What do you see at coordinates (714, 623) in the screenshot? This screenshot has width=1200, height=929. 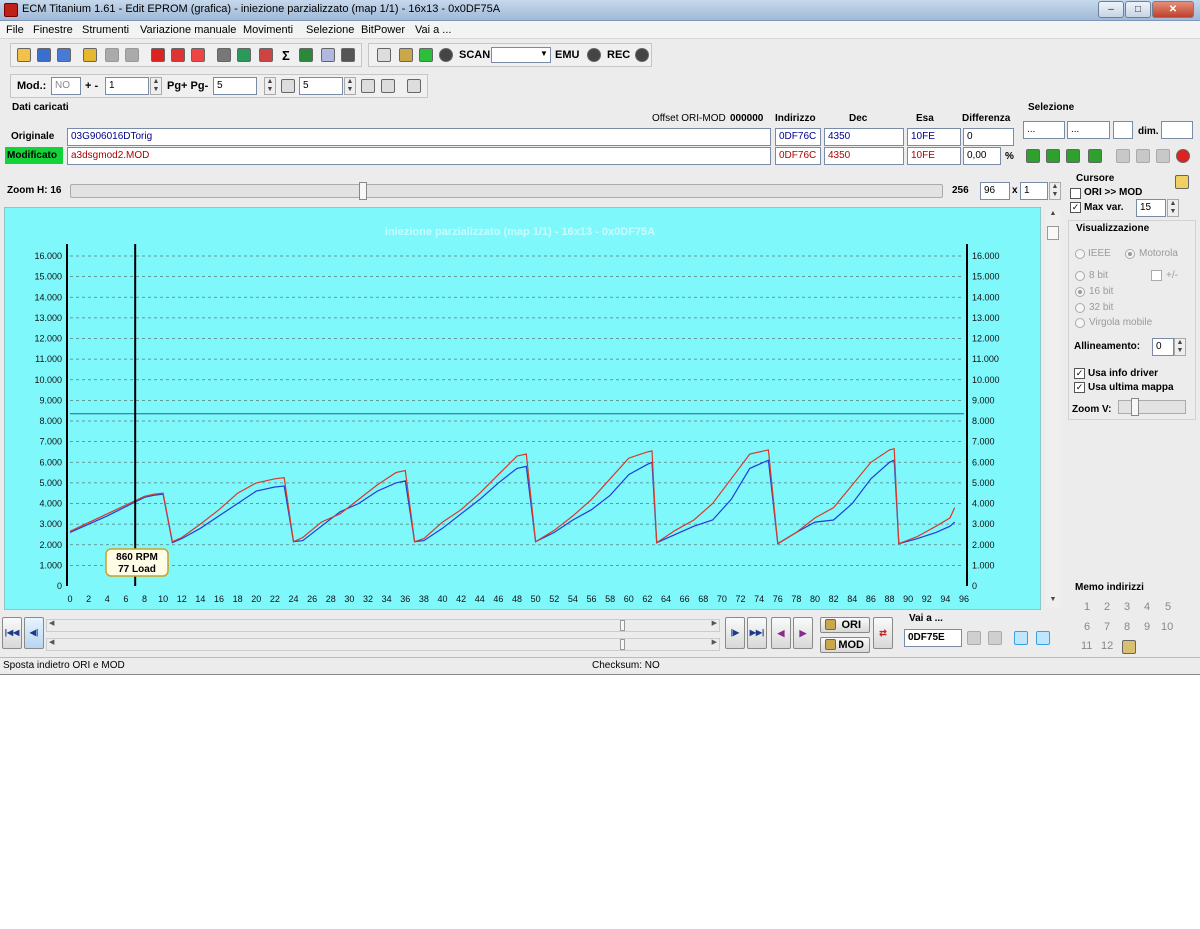 I see `ori-scroll-right-icon: ▶` at bounding box center [714, 623].